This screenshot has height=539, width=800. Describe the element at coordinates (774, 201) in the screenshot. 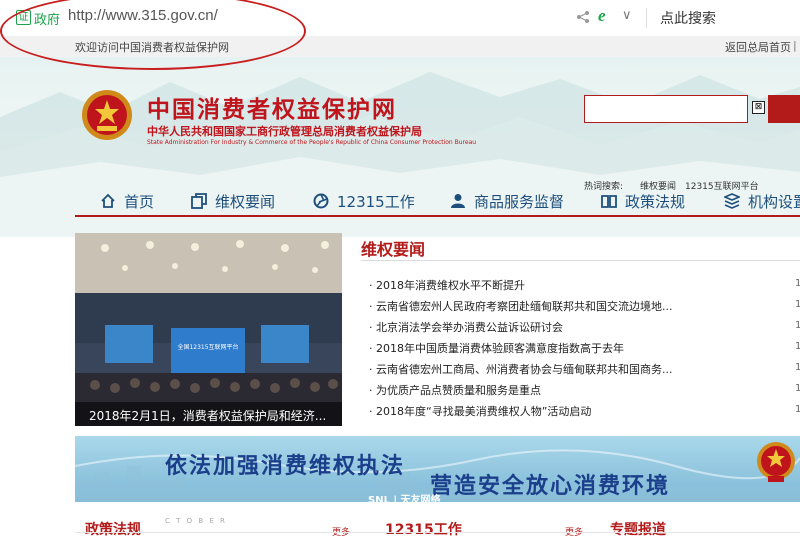

I see `nav-label: 机构设置` at that location.